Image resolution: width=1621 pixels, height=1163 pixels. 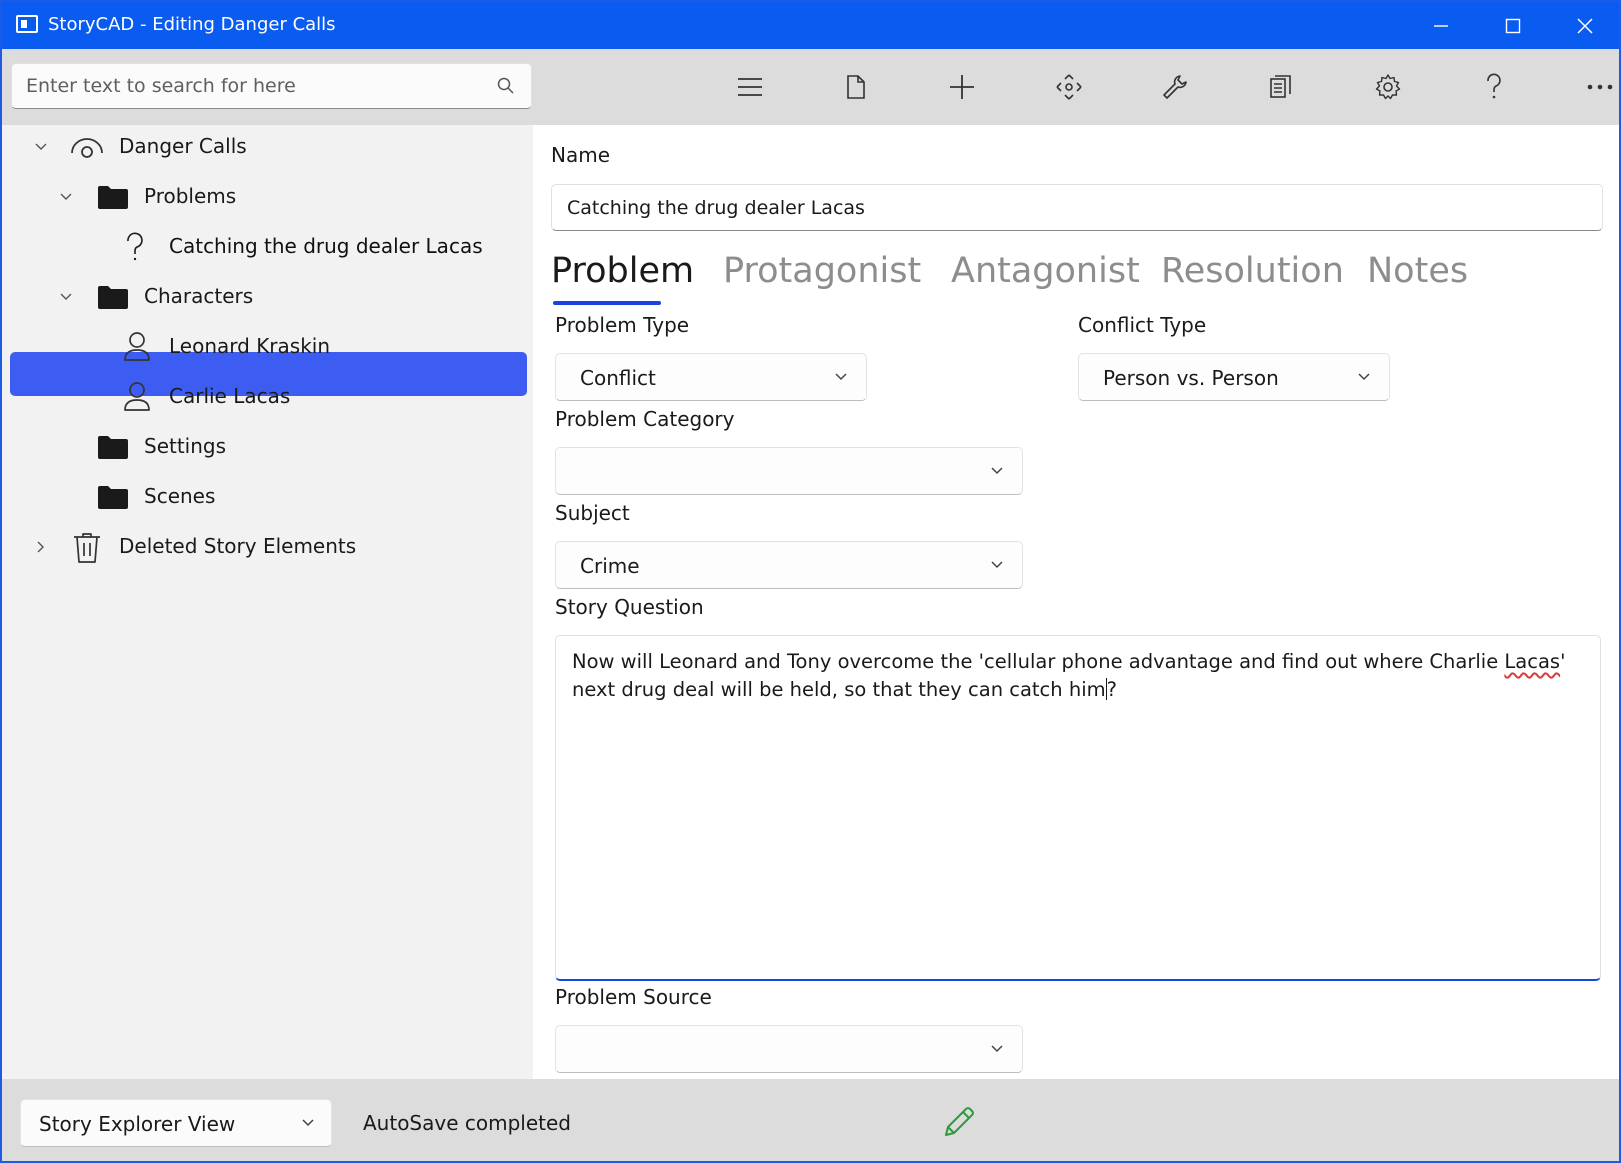 I want to click on menu-button, so click(x=750, y=87).